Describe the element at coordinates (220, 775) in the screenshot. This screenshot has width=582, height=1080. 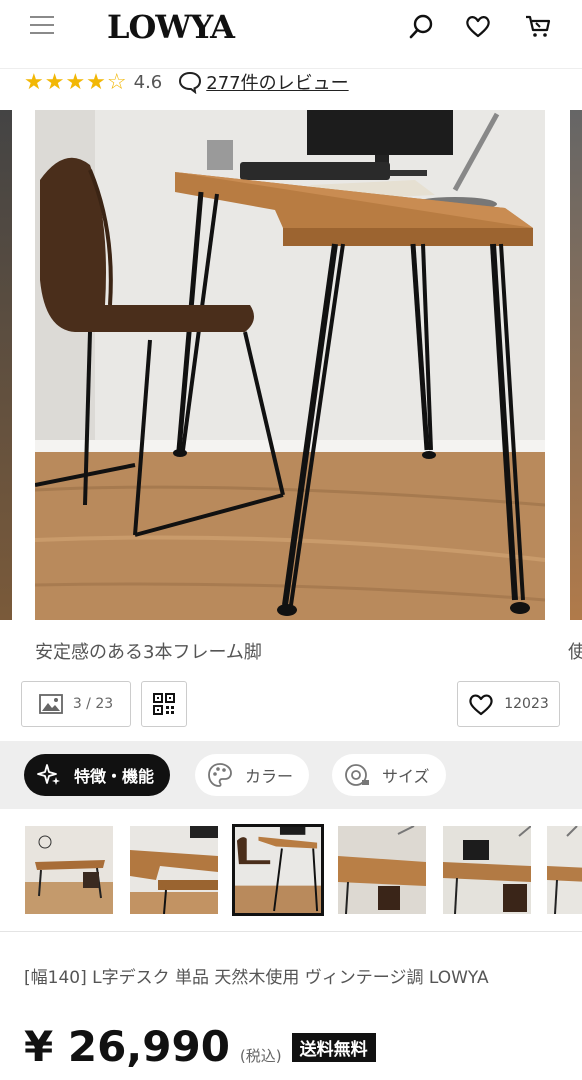
I see `palette-icon` at that location.